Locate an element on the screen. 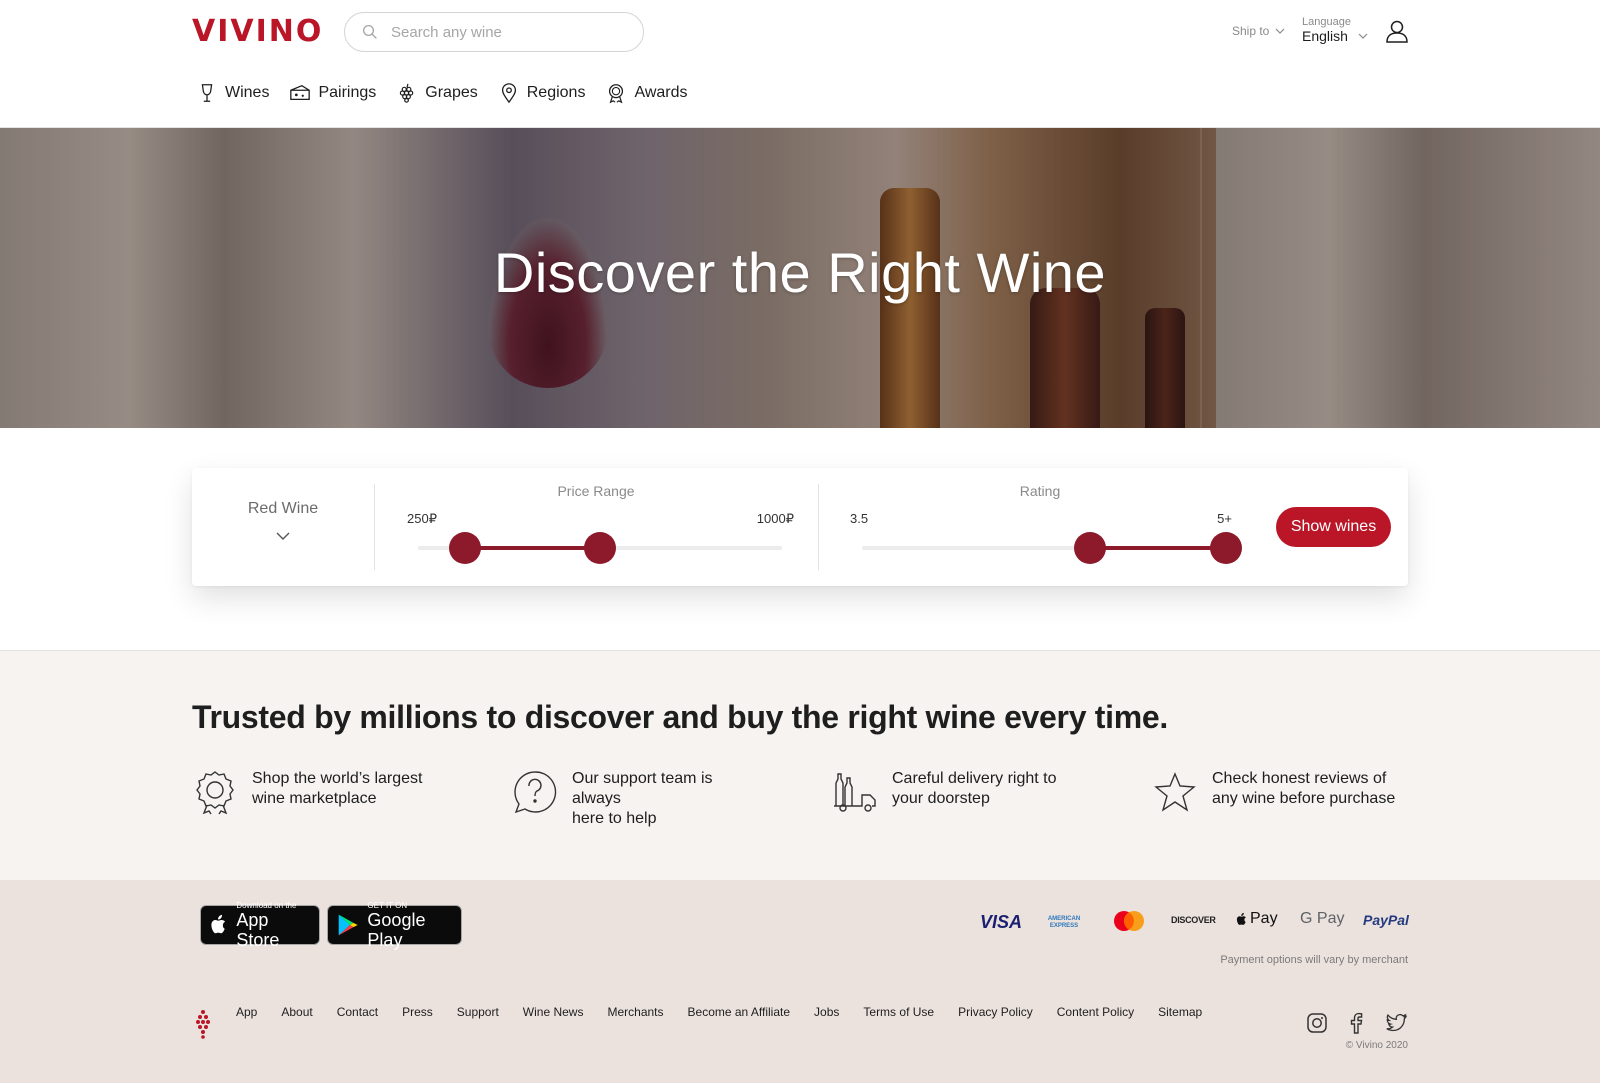 The width and height of the screenshot is (1600, 1083). google-pay-logo: G Pay is located at coordinates (1322, 918).